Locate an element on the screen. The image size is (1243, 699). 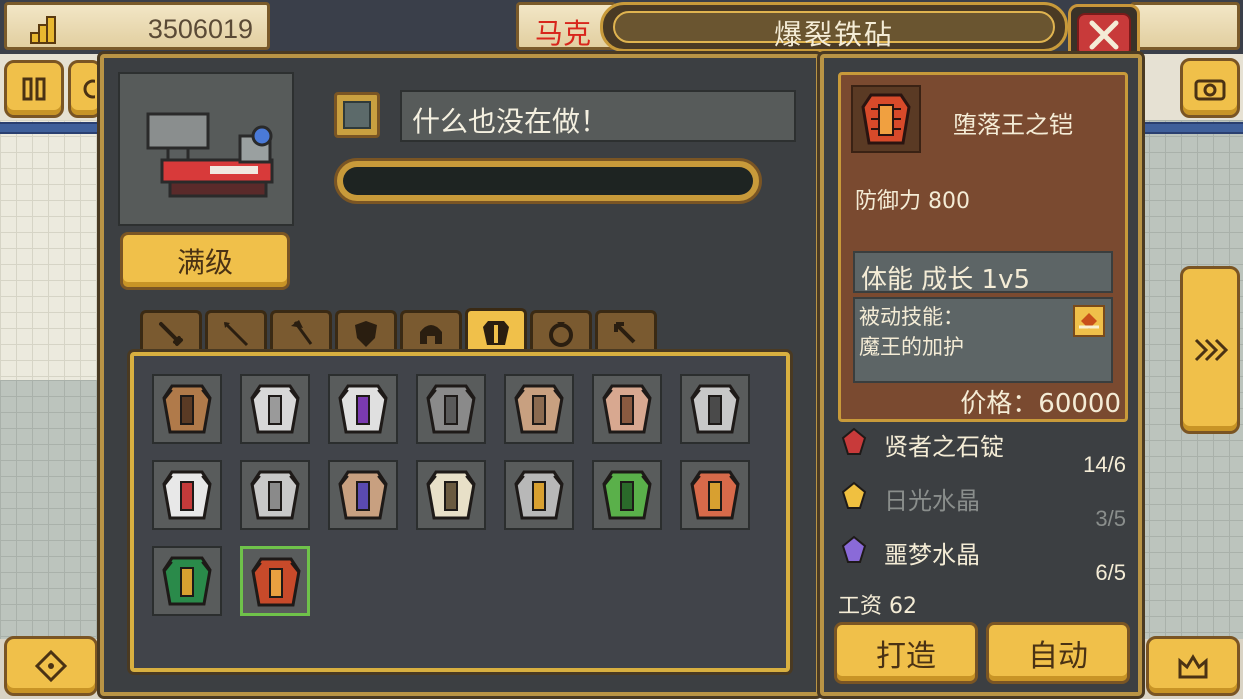
auto-craft-button: 自动 is located at coordinates (1058, 653).